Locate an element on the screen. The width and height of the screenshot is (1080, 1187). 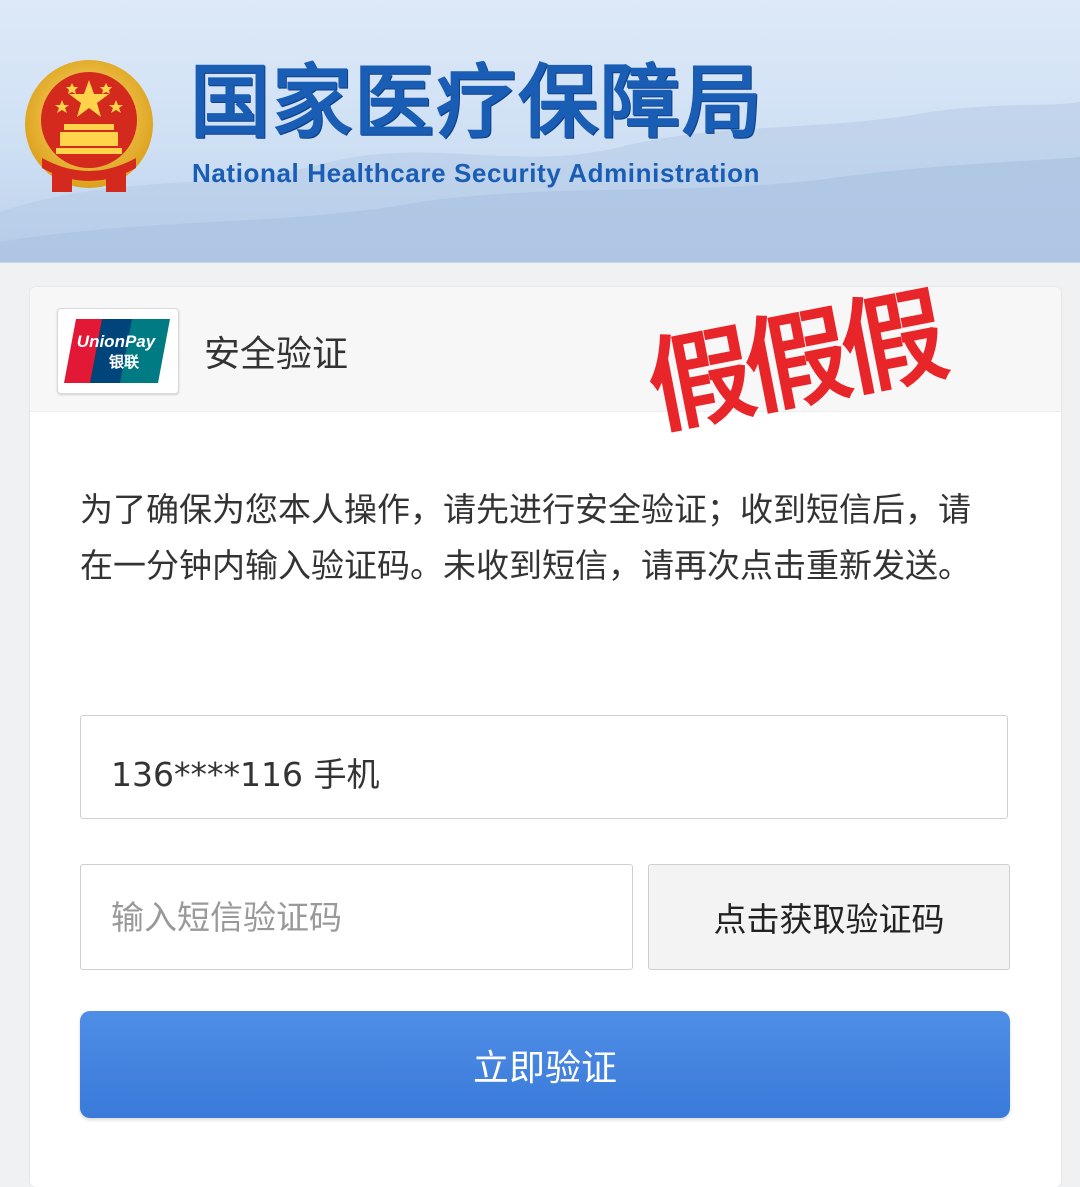
card-title: 安全验证 is located at coordinates (276, 354).